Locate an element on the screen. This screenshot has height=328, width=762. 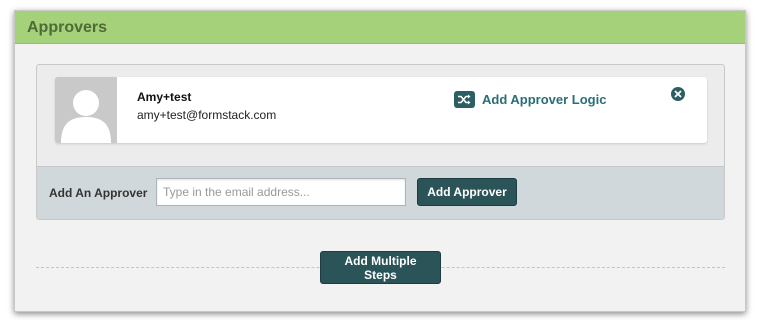
approver-email: amy+test@formstack.com is located at coordinates (207, 115).